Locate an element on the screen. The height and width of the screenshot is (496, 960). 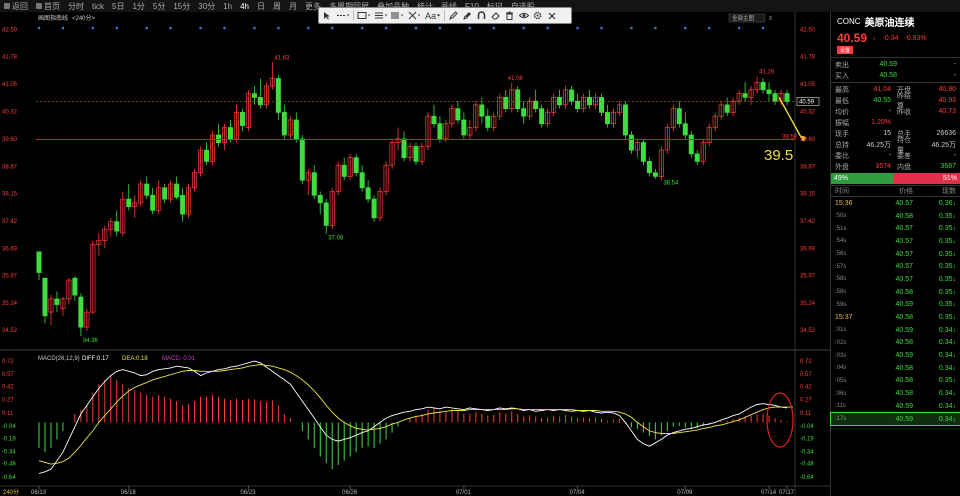
flag-badge: 设置 is located at coordinates (845, 50).